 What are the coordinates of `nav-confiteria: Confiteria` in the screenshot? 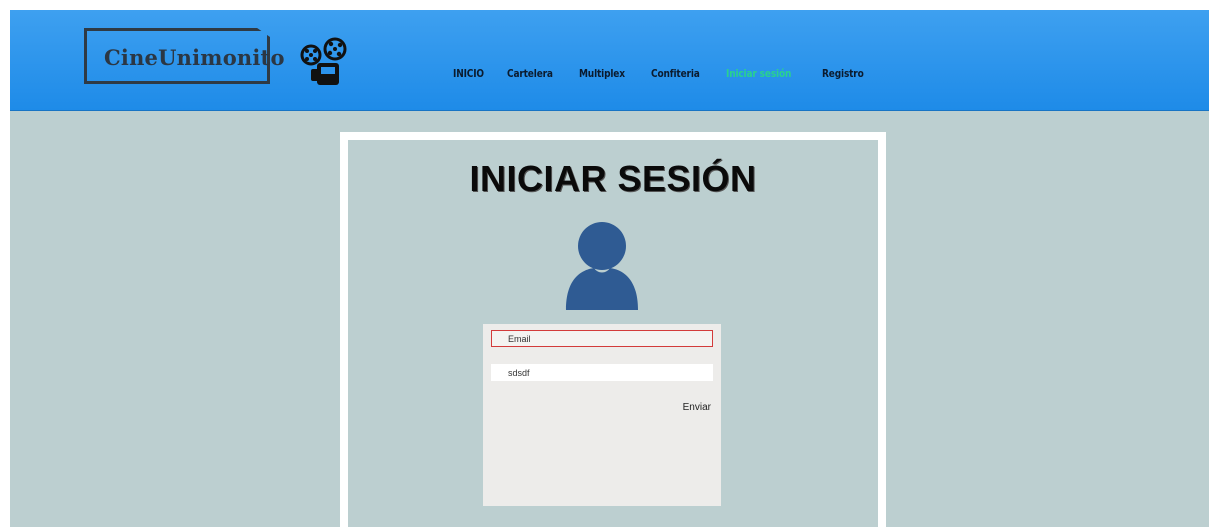 It's located at (675, 73).